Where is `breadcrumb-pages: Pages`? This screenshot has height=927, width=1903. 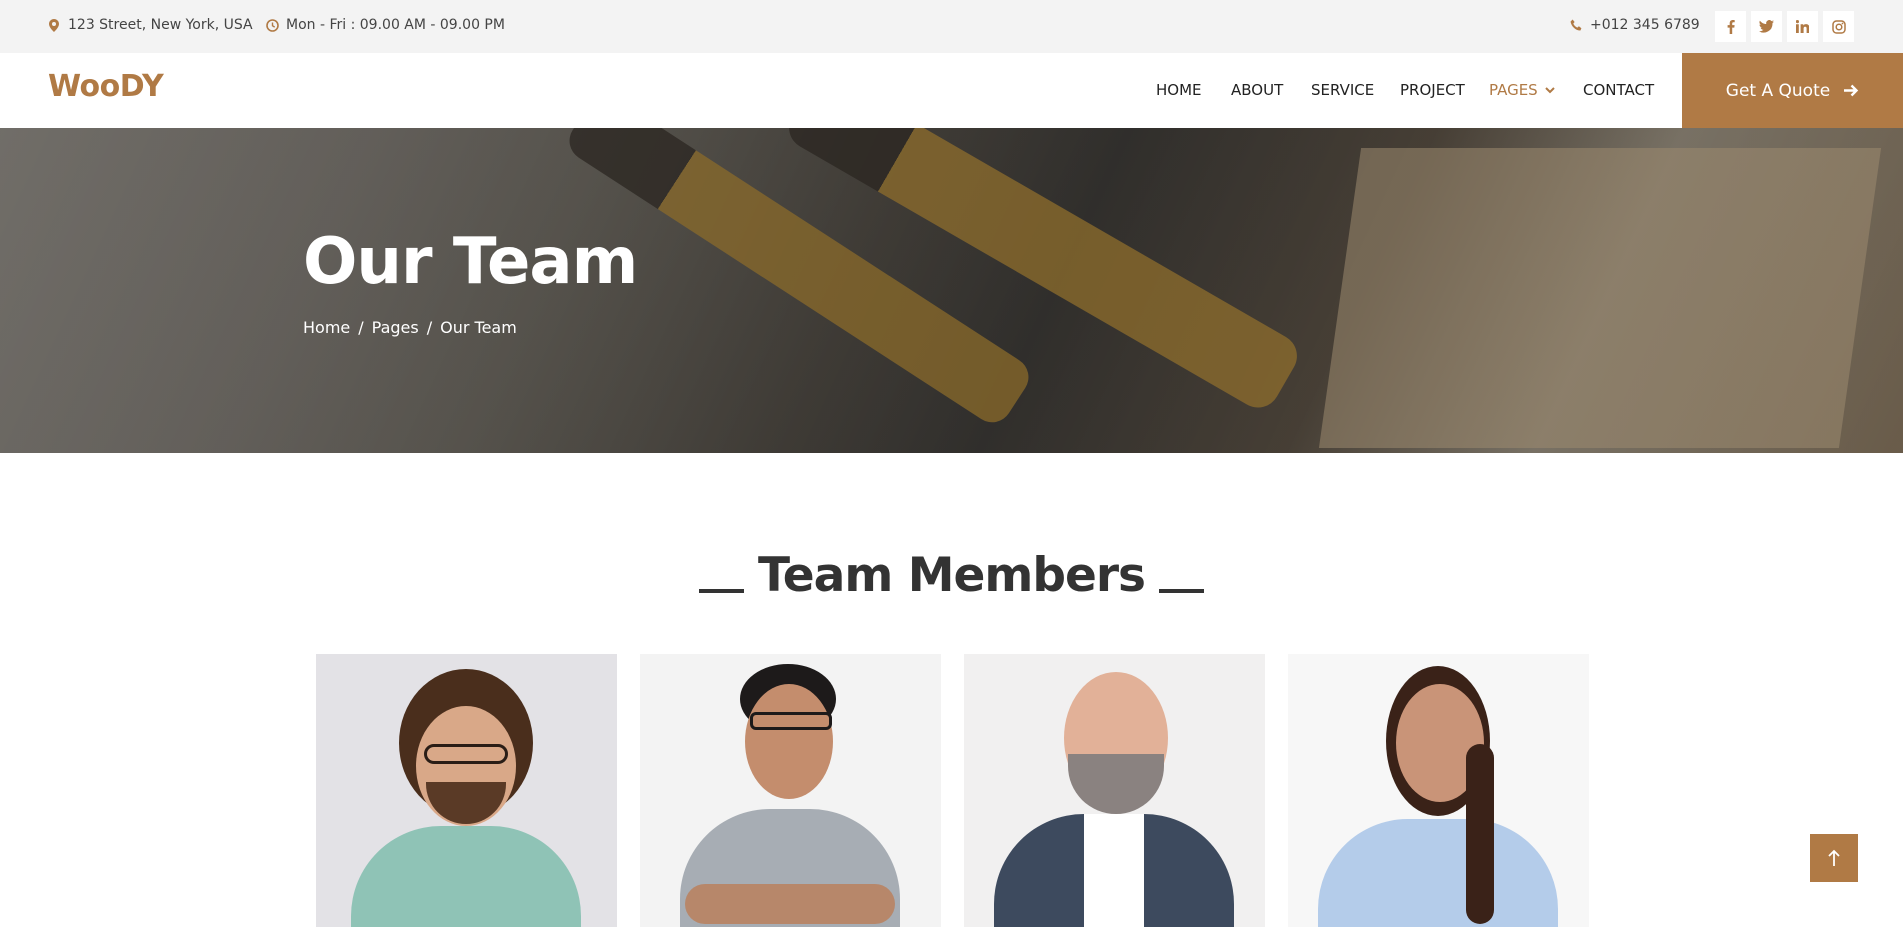
breadcrumb-pages: Pages is located at coordinates (395, 327).